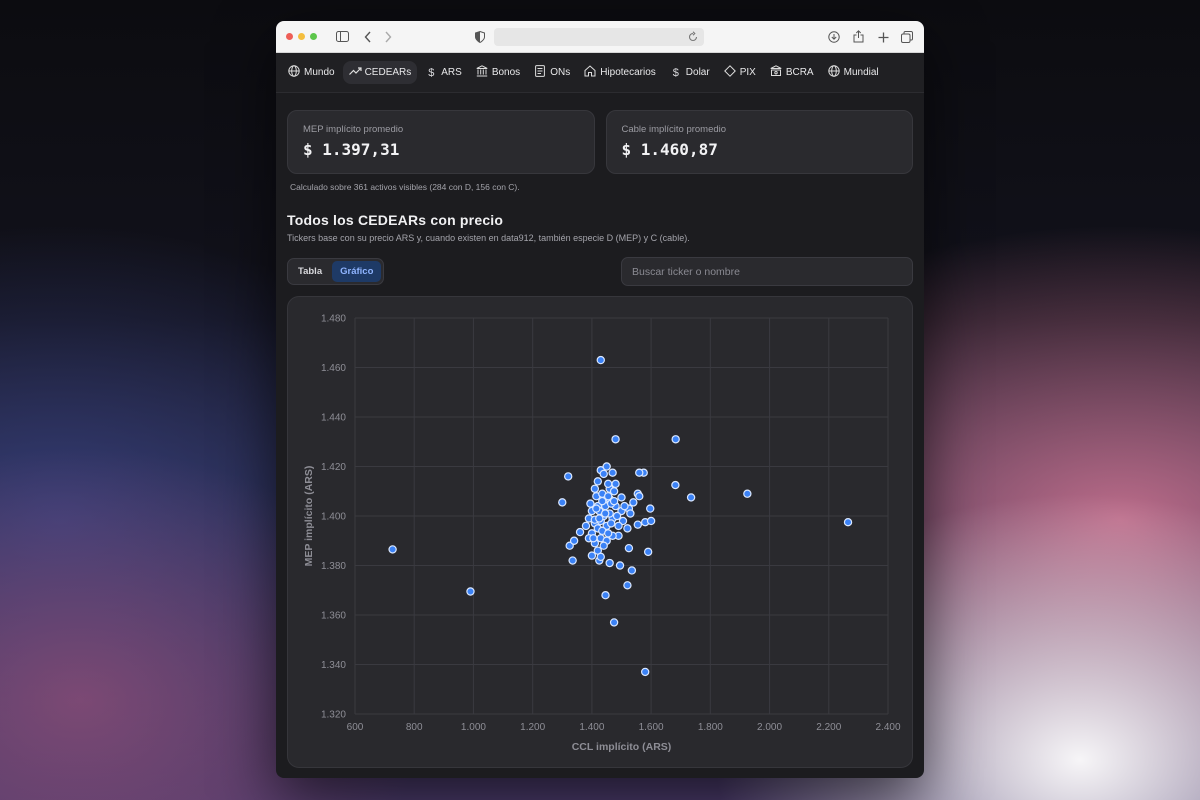 The width and height of the screenshot is (1200, 800). Describe the element at coordinates (591, 727) in the screenshot. I see `x-tick-label: 1.400` at that location.